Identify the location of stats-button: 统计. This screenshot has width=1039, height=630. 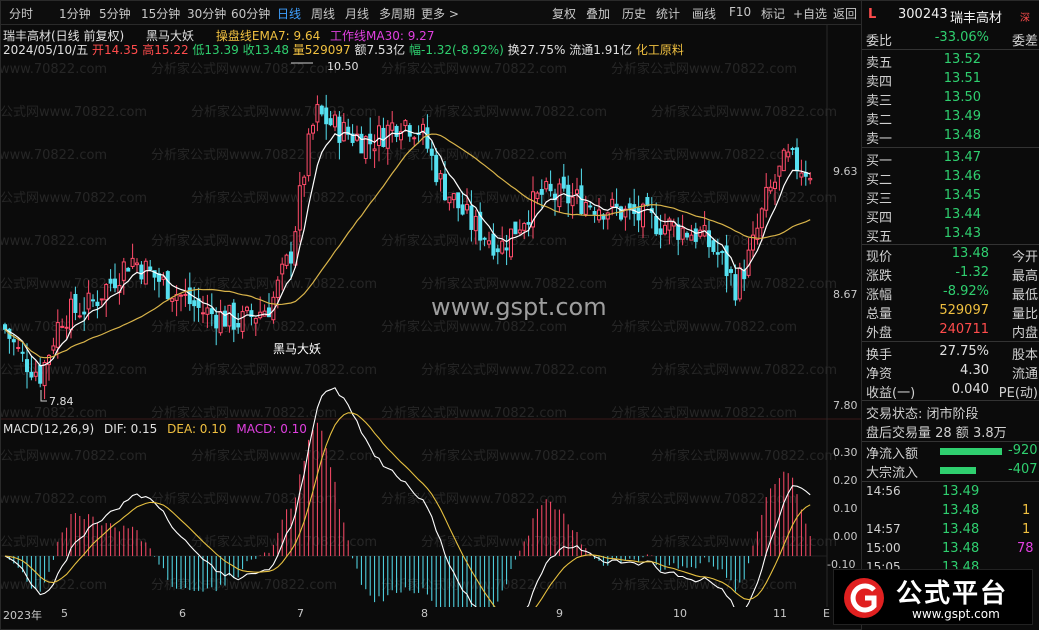
(668, 13).